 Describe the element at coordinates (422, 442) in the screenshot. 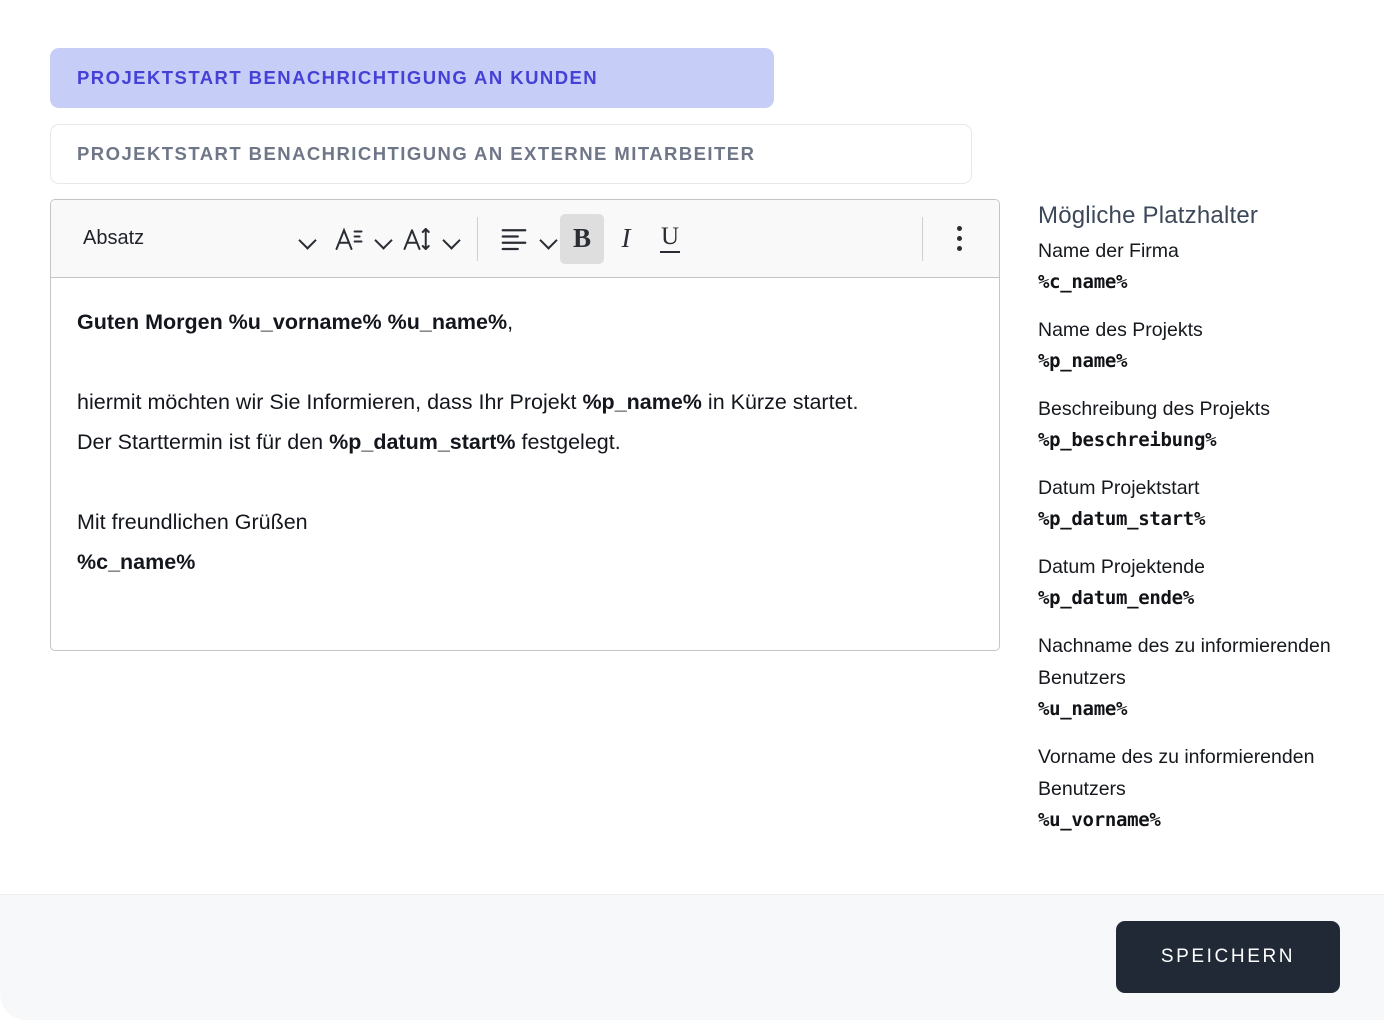

I see `editor-bold-run: %p_datum_start%` at that location.